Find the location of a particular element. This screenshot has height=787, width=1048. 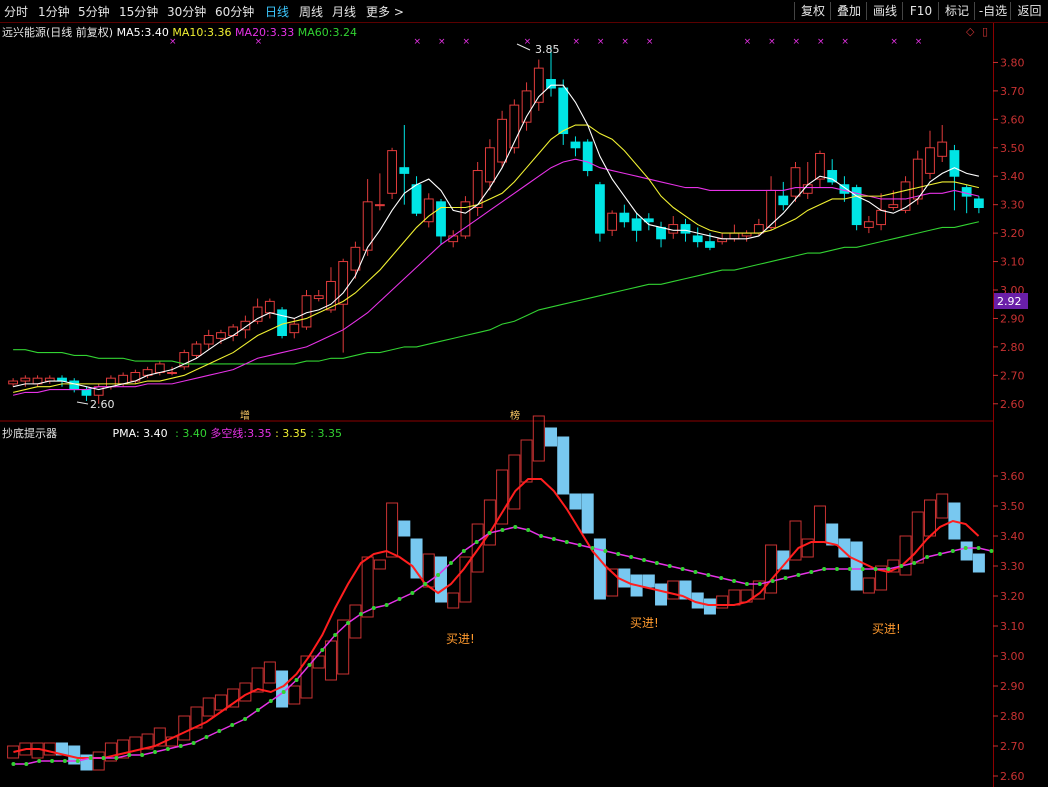

sub-y-tick-label: 3.30 is located at coordinates (1012, 566).